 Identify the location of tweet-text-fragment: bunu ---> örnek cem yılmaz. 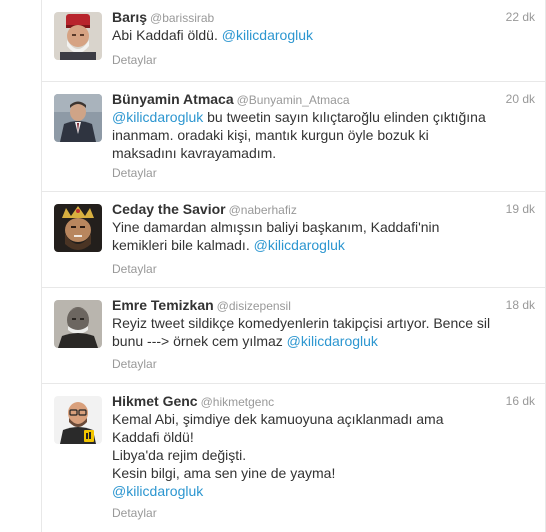
(199, 341).